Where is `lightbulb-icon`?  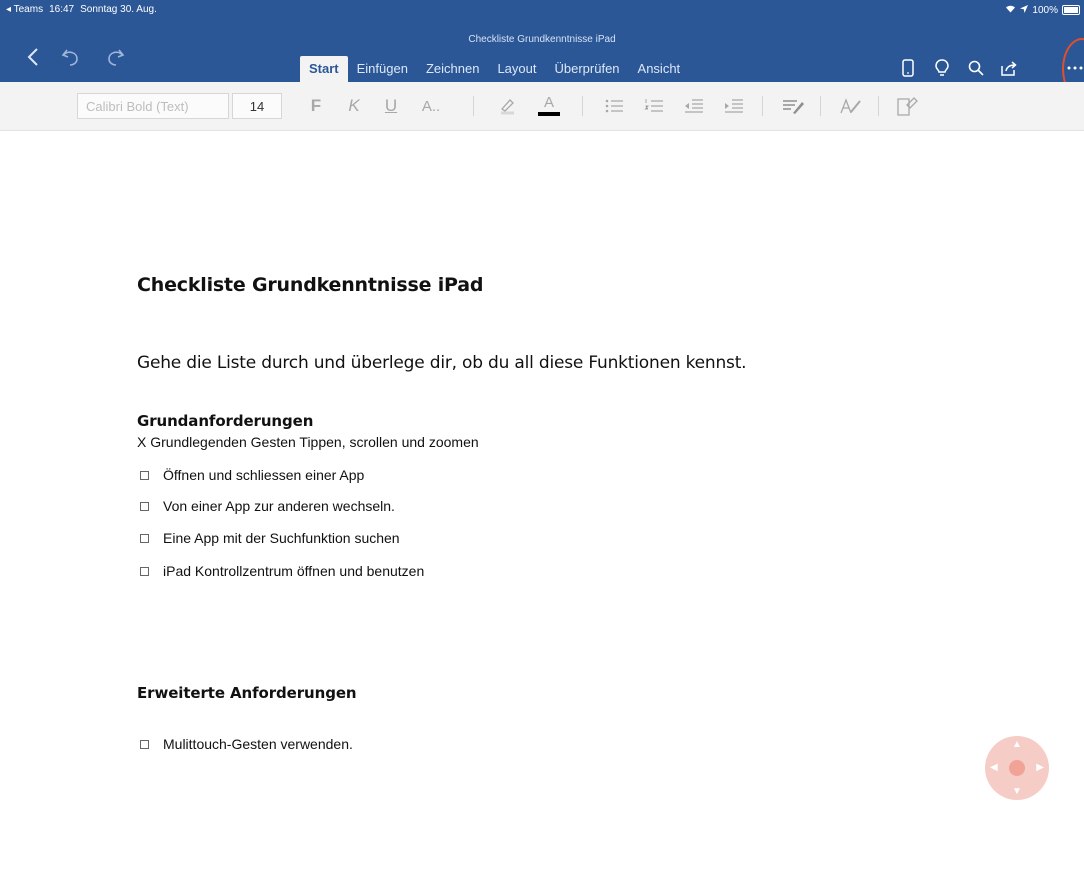
lightbulb-icon is located at coordinates (942, 68).